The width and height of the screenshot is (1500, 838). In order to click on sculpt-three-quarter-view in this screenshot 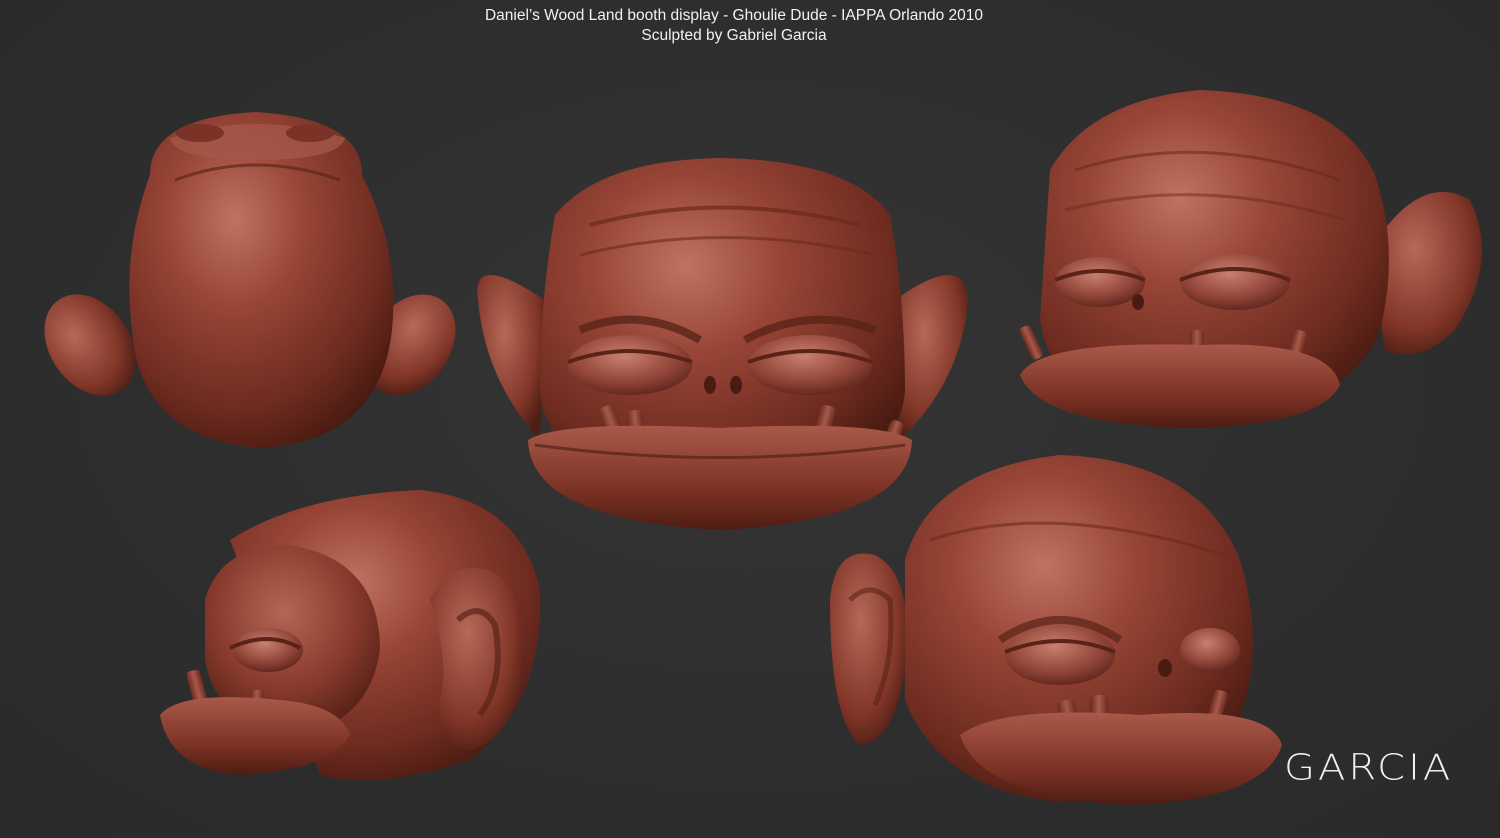, I will do `click(1250, 259)`.